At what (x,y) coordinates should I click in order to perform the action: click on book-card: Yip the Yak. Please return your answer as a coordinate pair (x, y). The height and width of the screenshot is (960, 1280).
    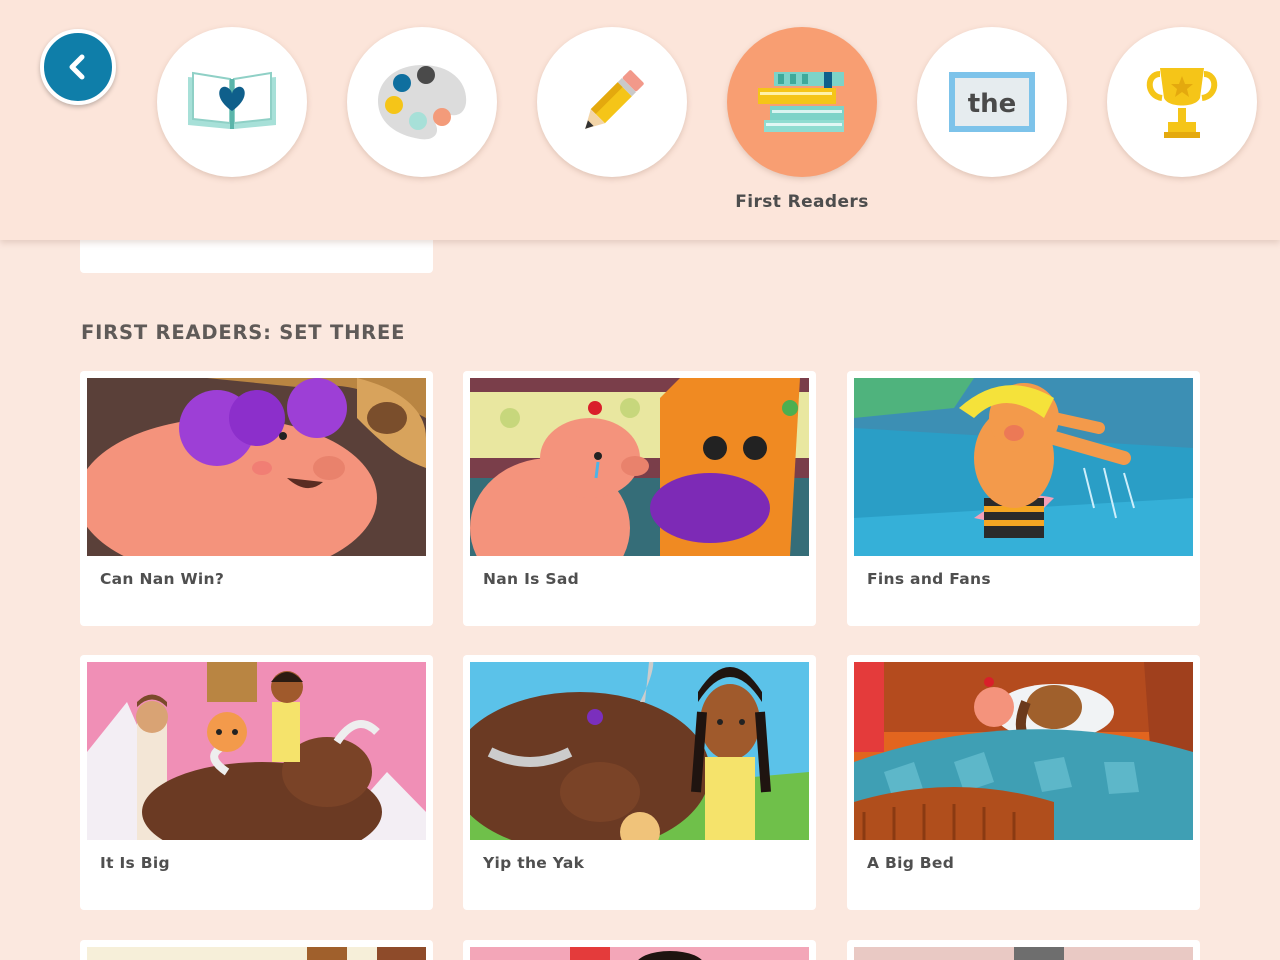
    Looking at the image, I should click on (639, 782).